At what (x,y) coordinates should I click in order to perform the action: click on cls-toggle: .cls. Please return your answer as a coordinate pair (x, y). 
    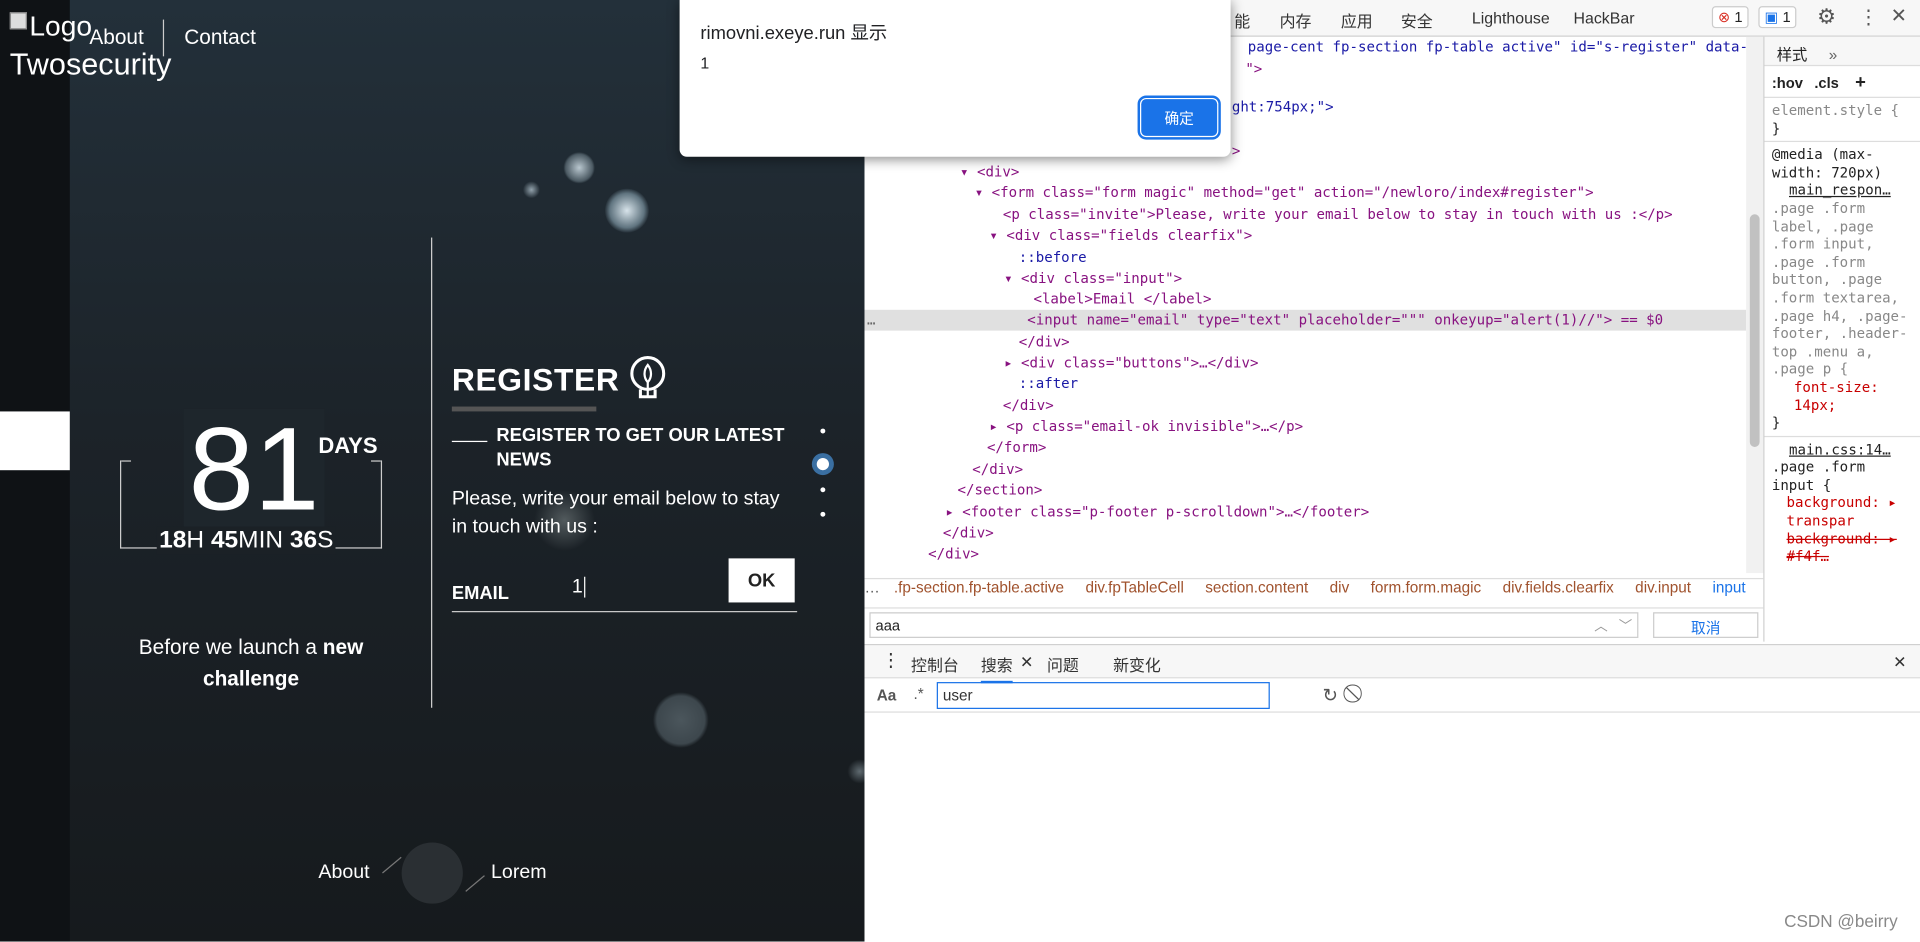
    Looking at the image, I should click on (1826, 83).